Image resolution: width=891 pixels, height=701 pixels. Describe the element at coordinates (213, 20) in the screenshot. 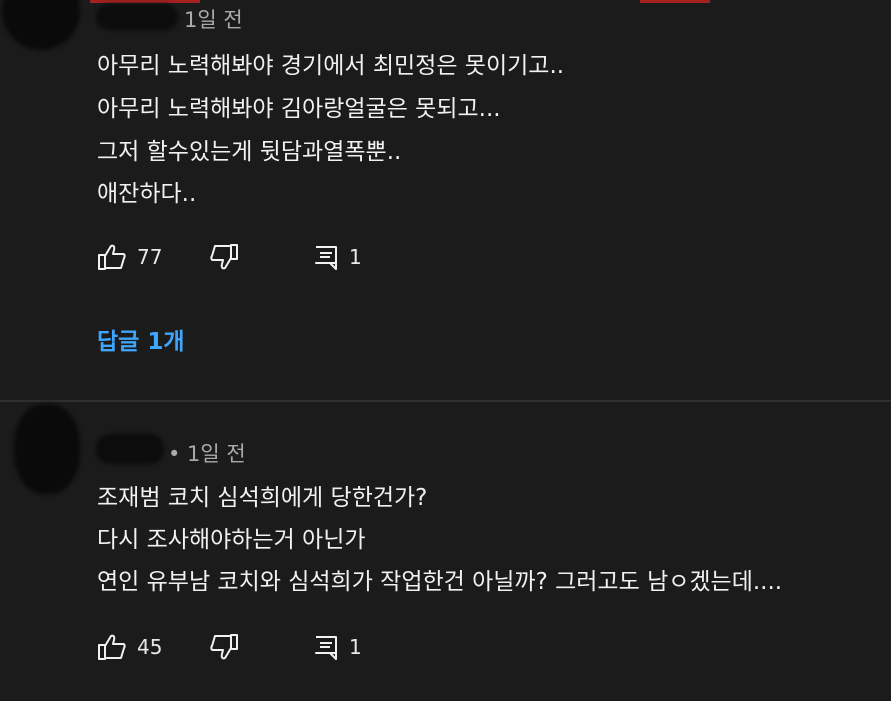

I see `comment-time: 1일 전` at that location.